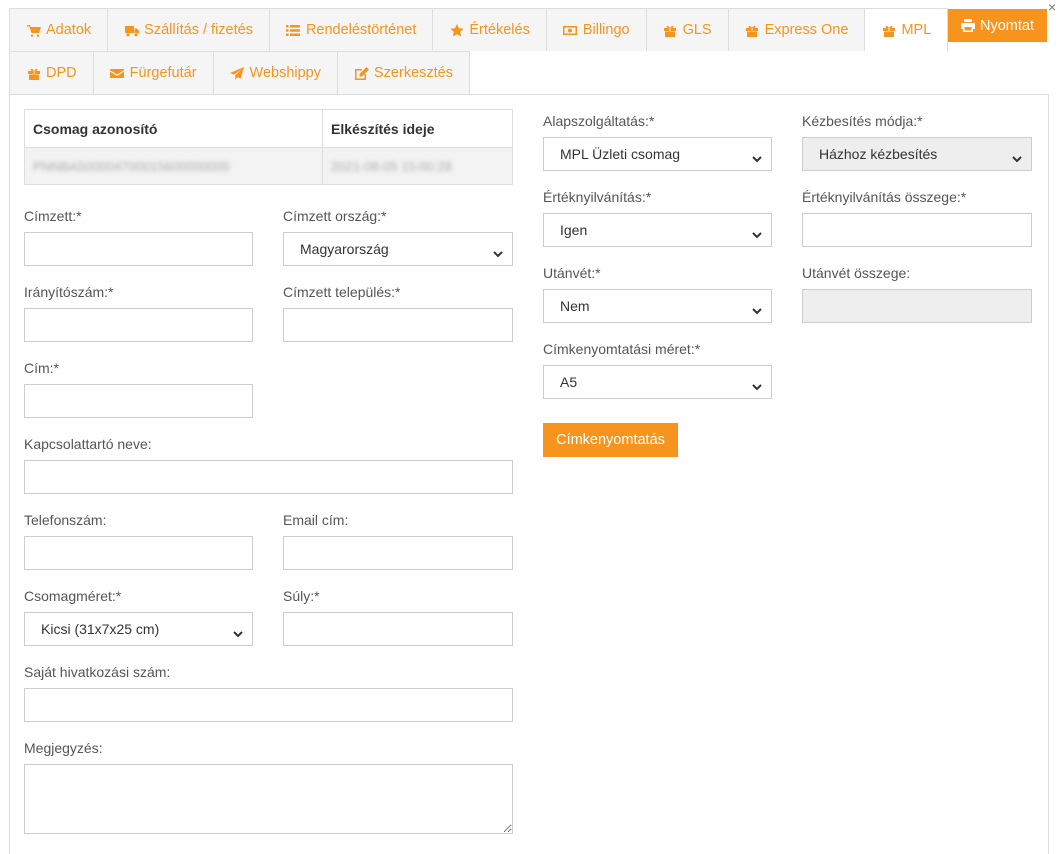 This screenshot has height=854, width=1058. What do you see at coordinates (69, 30) in the screenshot?
I see `tab-label: Adatok` at bounding box center [69, 30].